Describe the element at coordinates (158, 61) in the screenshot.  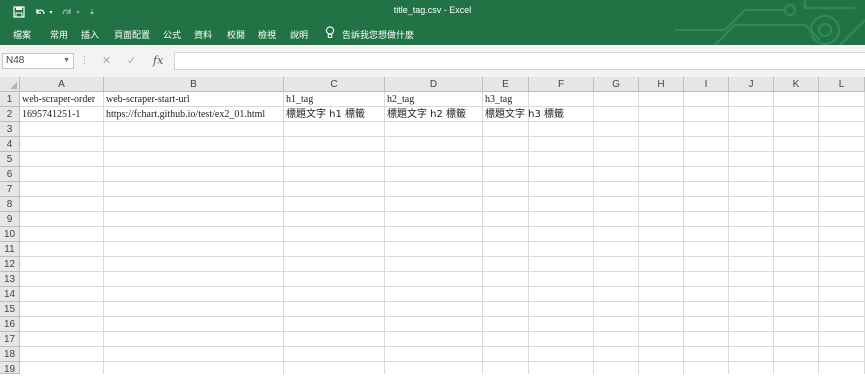
I see `insert-function-button: fx` at that location.